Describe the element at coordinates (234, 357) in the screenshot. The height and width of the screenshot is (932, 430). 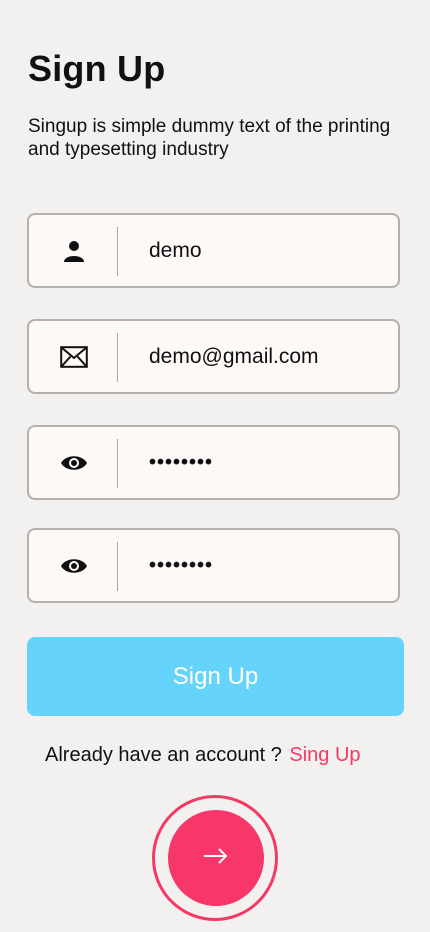
I see `email-value: demo@gmail.com` at that location.